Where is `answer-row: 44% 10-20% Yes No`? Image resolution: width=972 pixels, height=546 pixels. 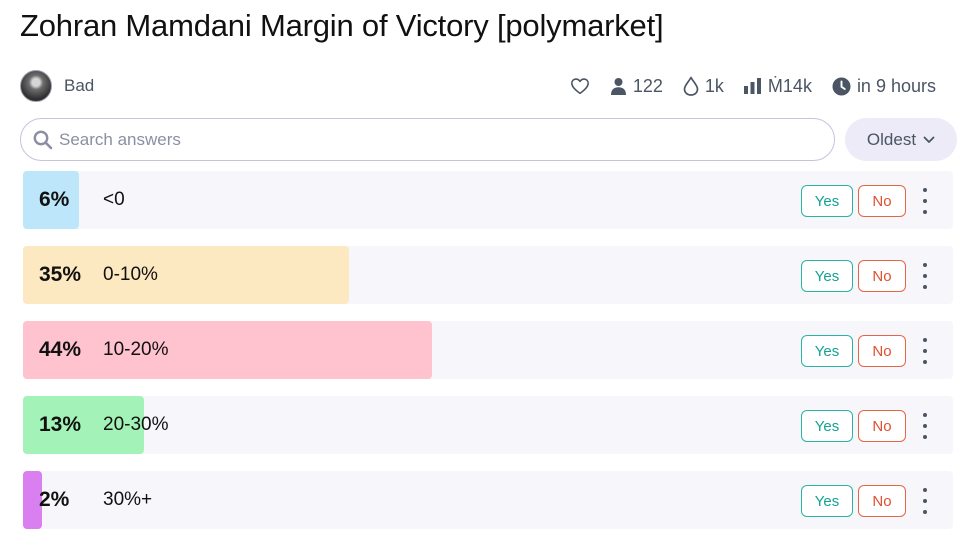
answer-row: 44% 10-20% Yes No is located at coordinates (488, 350).